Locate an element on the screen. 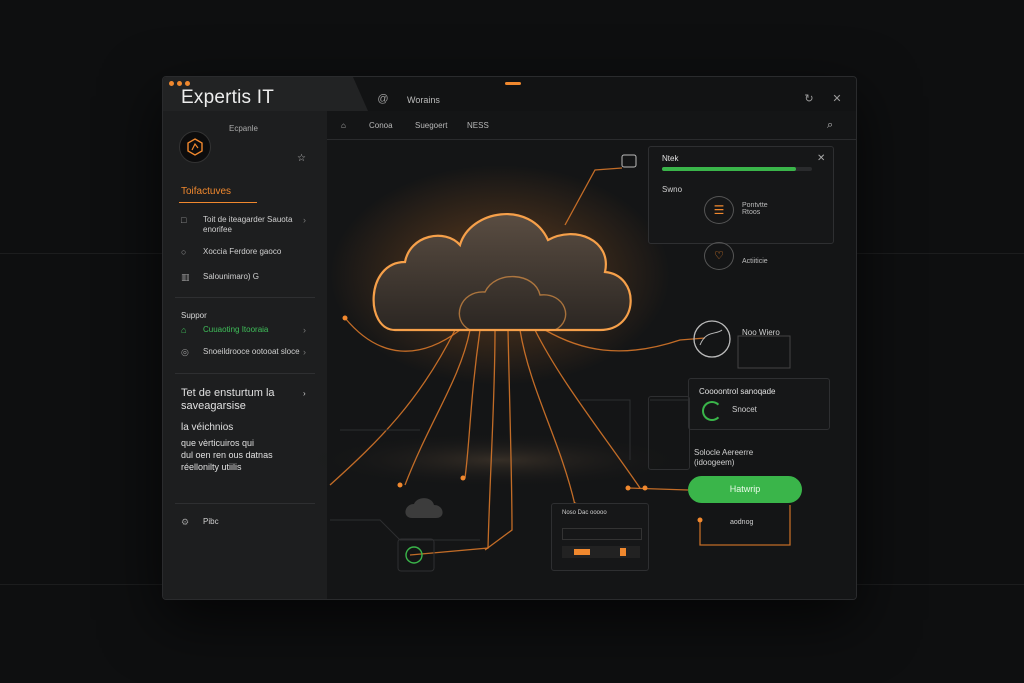 The image size is (1024, 683). mini-card-title: Noso Dac ooooo is located at coordinates (584, 513).